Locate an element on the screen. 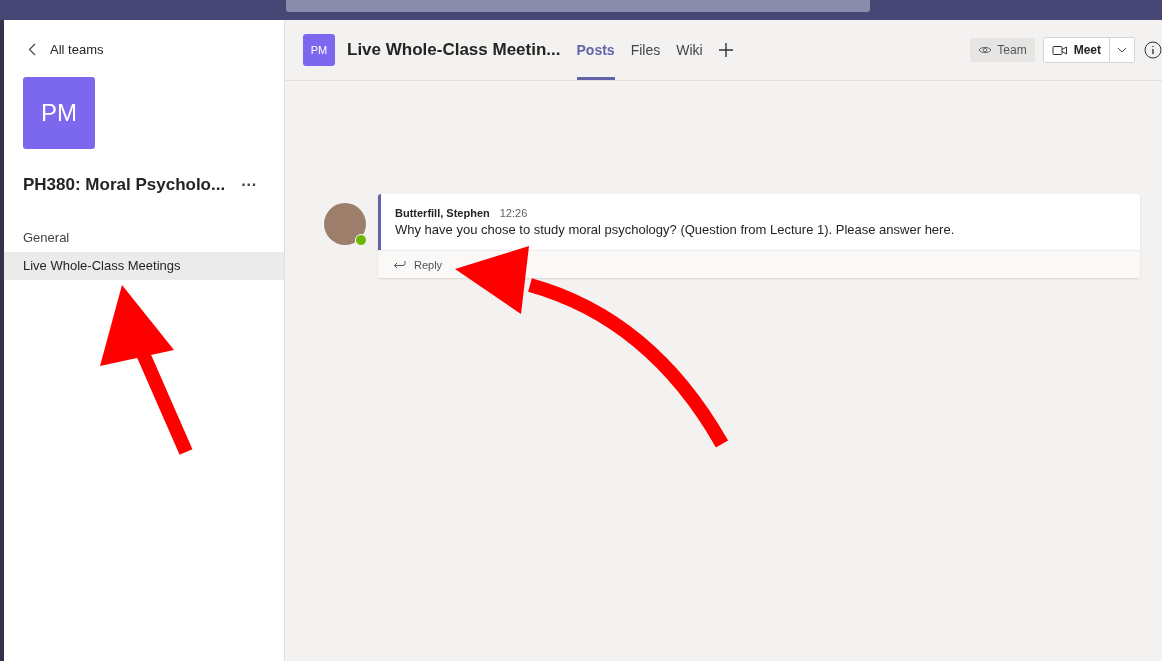 The width and height of the screenshot is (1162, 661). timestamp: 12:26 is located at coordinates (513, 213).